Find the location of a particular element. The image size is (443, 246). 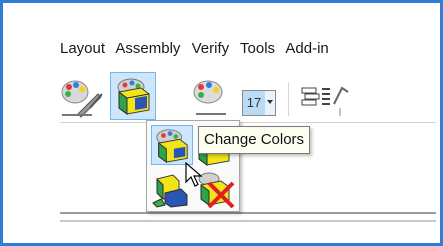

chevron-down-icon is located at coordinates (270, 102).